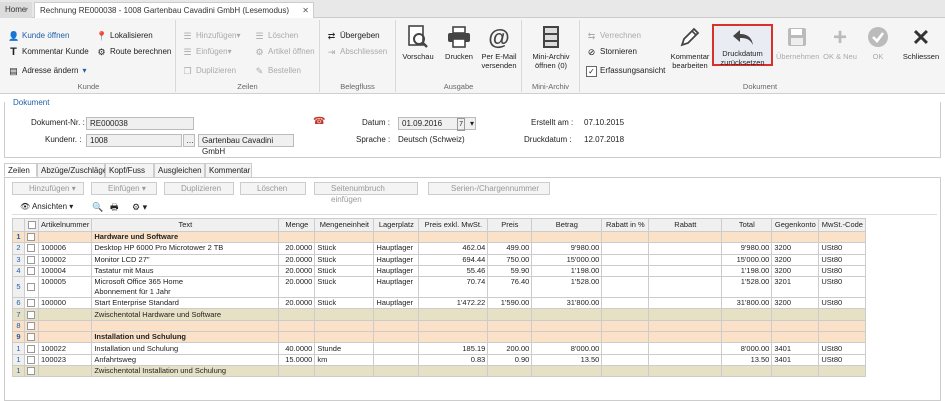 Image resolution: width=945 pixels, height=401 pixels. Describe the element at coordinates (185, 225) in the screenshot. I see `column-header: Text` at that location.